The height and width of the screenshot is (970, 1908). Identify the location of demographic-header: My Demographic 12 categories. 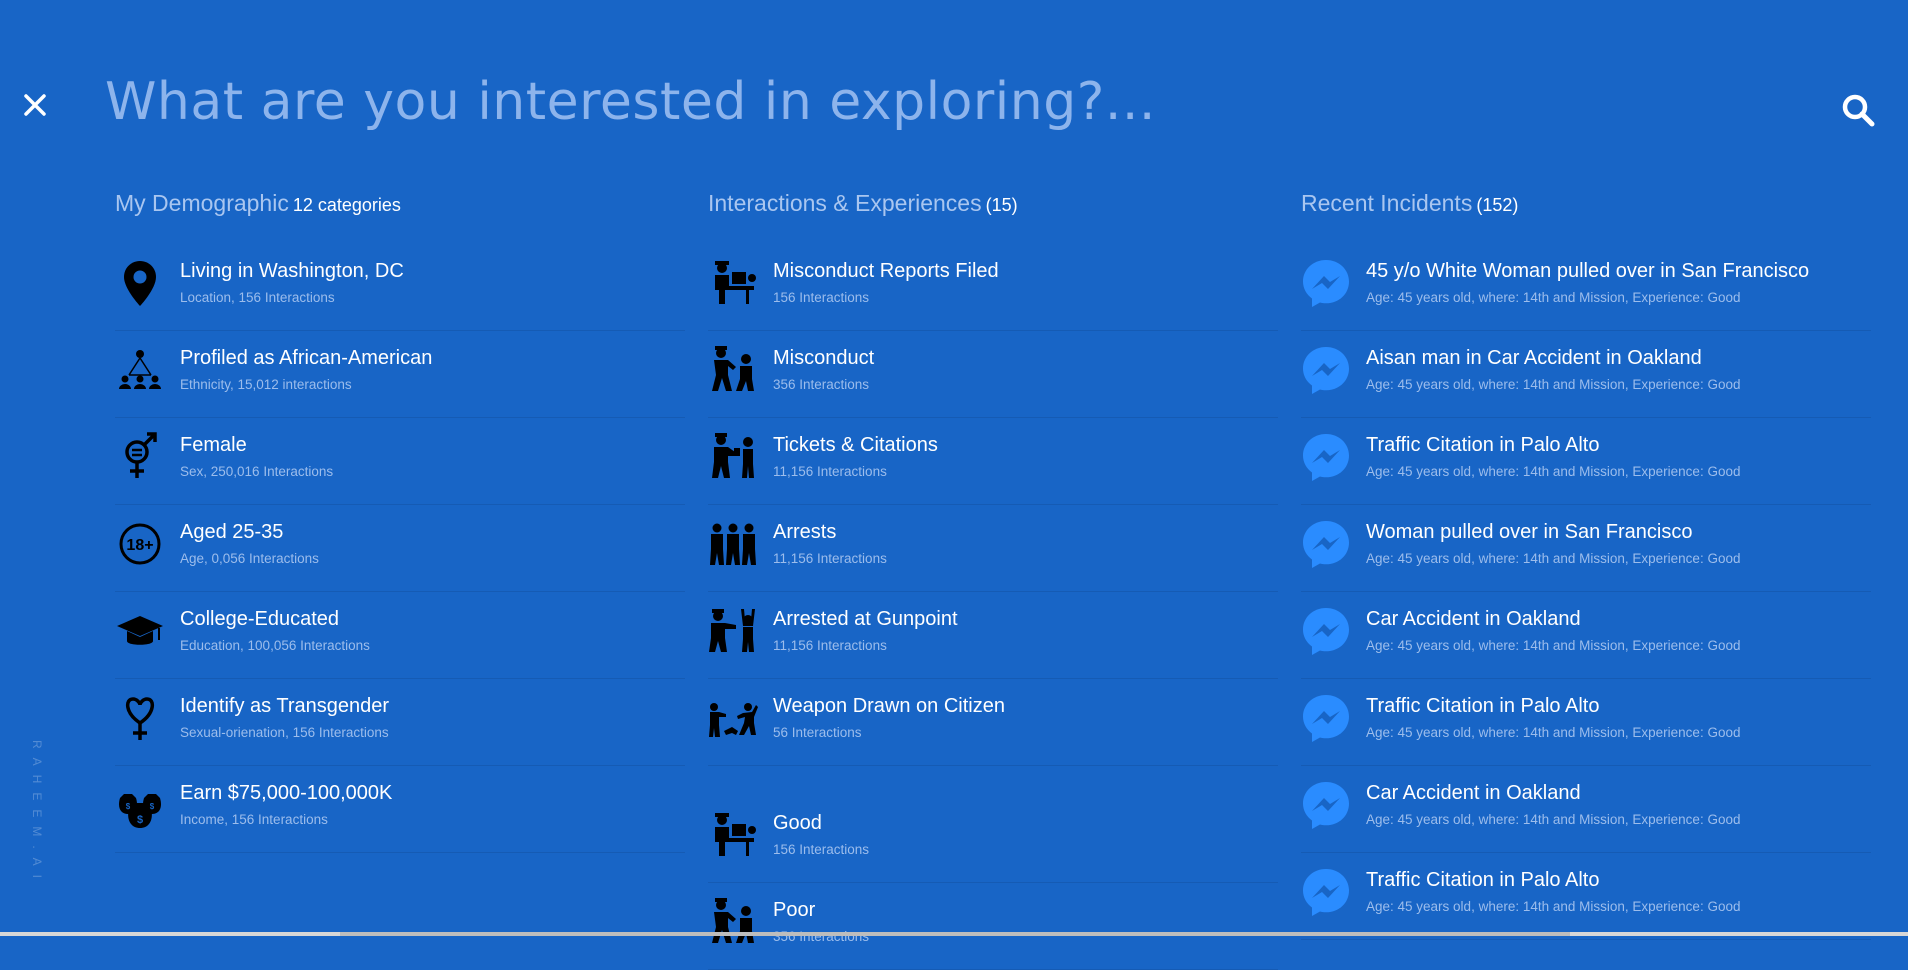
(400, 210).